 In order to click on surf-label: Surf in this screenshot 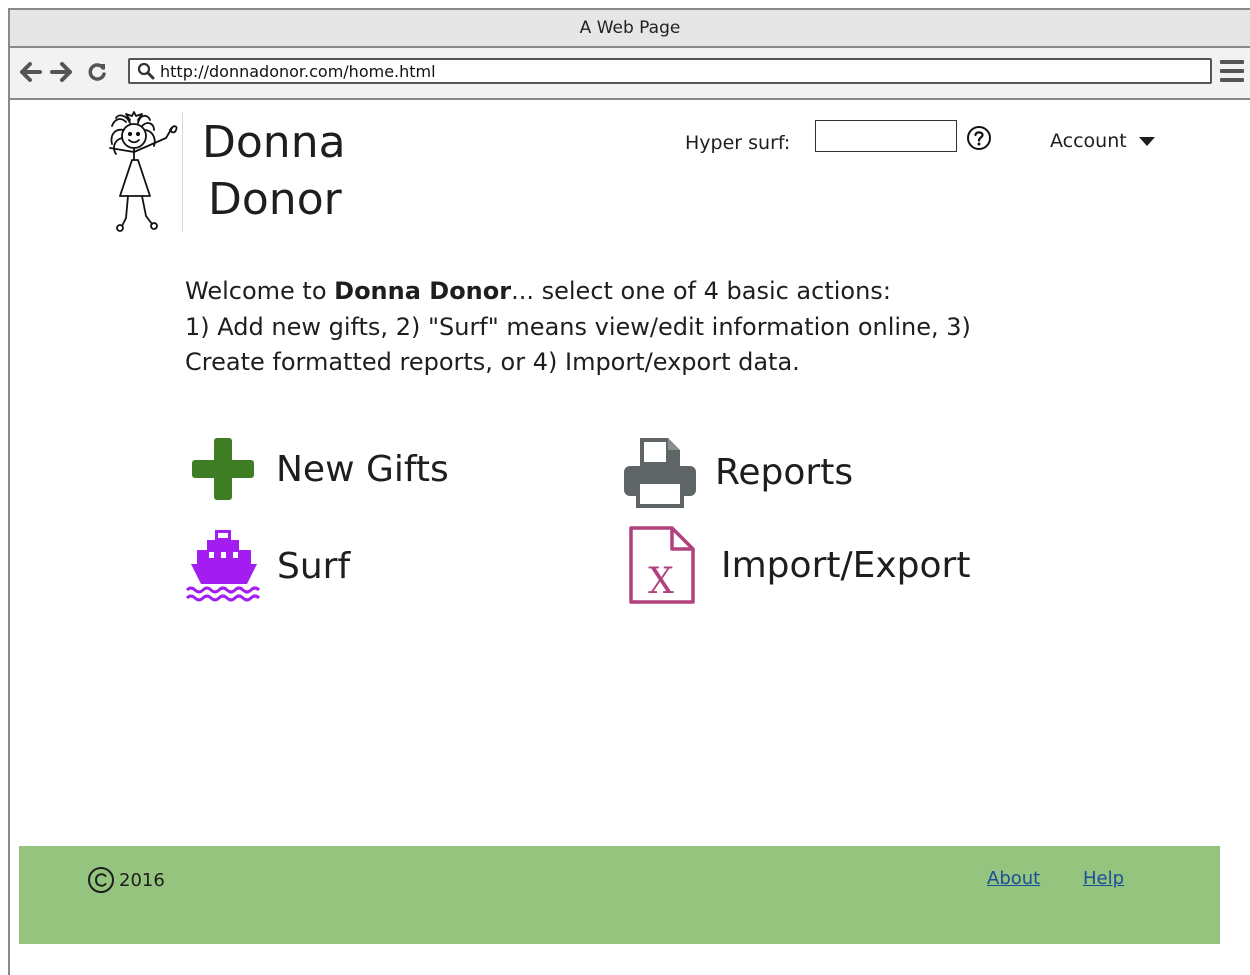, I will do `click(314, 566)`.